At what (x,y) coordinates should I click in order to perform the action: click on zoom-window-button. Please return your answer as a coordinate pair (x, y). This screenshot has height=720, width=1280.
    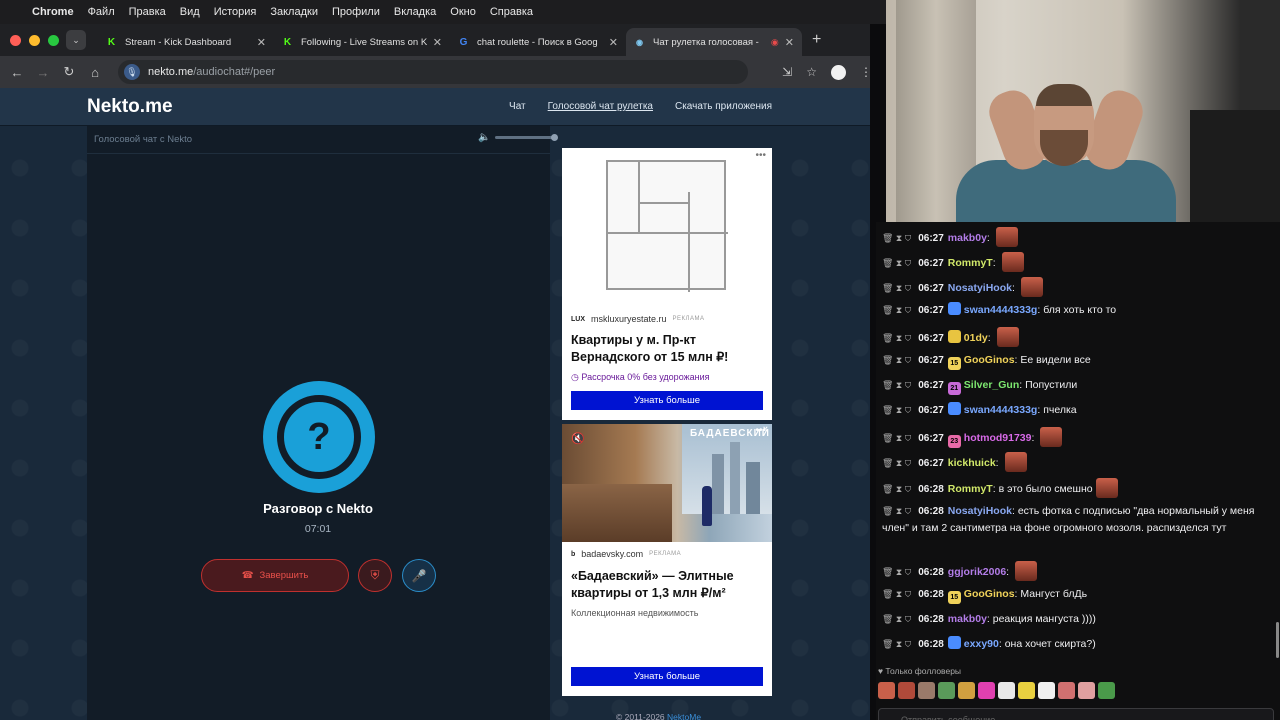
    Looking at the image, I should click on (53, 40).